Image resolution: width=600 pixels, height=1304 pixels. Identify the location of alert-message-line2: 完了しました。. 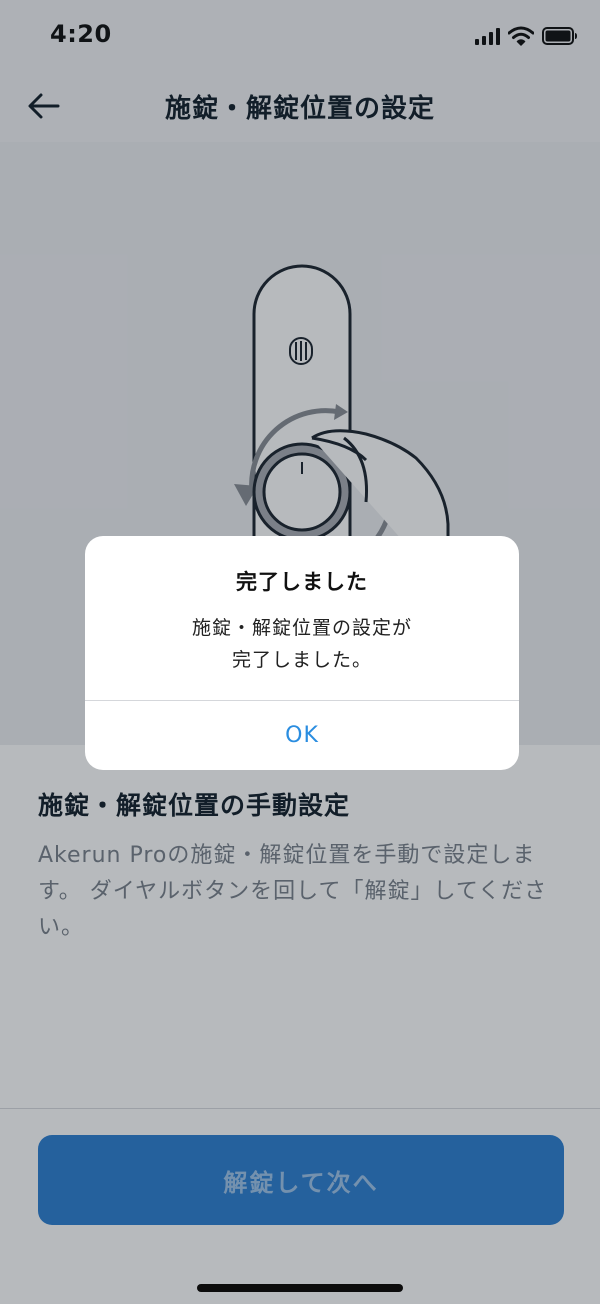
(301, 660).